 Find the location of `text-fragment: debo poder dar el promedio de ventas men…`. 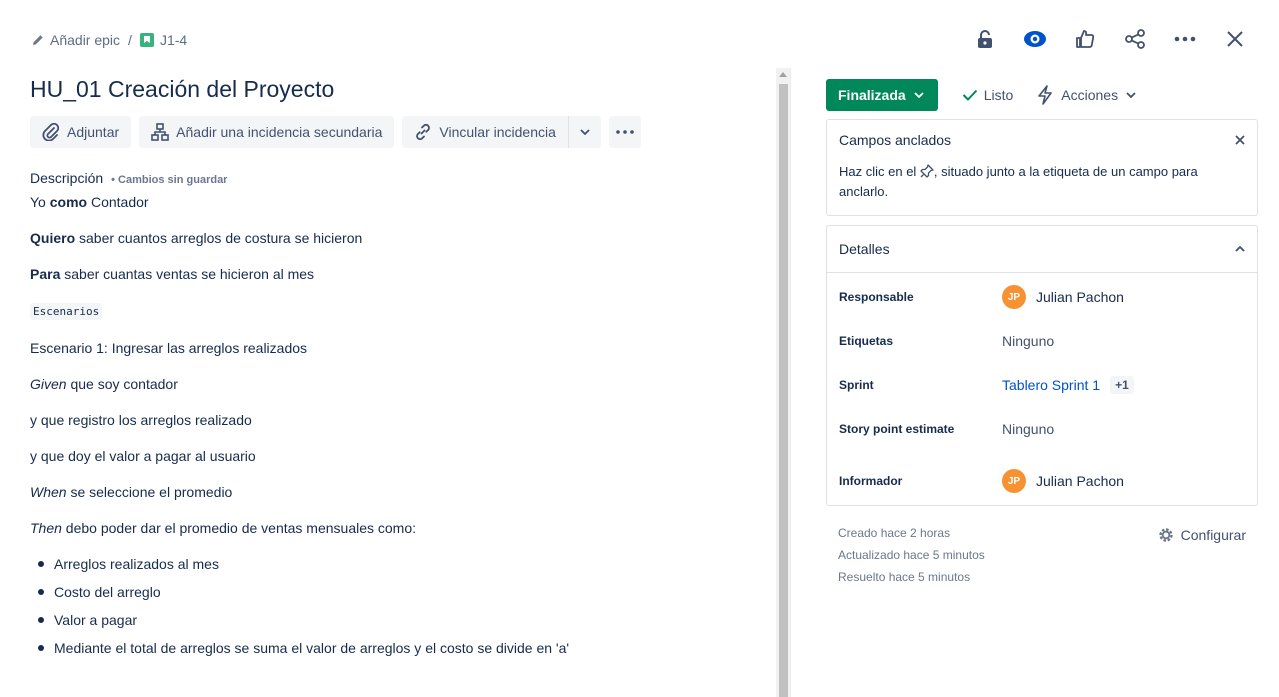

text-fragment: debo poder dar el promedio de ventas men… is located at coordinates (239, 528).